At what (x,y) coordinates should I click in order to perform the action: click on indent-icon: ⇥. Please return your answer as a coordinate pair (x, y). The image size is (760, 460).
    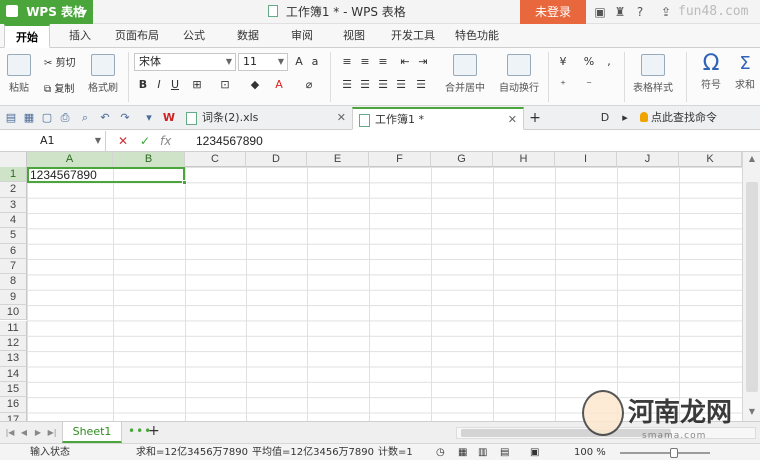
    Looking at the image, I should click on (423, 62).